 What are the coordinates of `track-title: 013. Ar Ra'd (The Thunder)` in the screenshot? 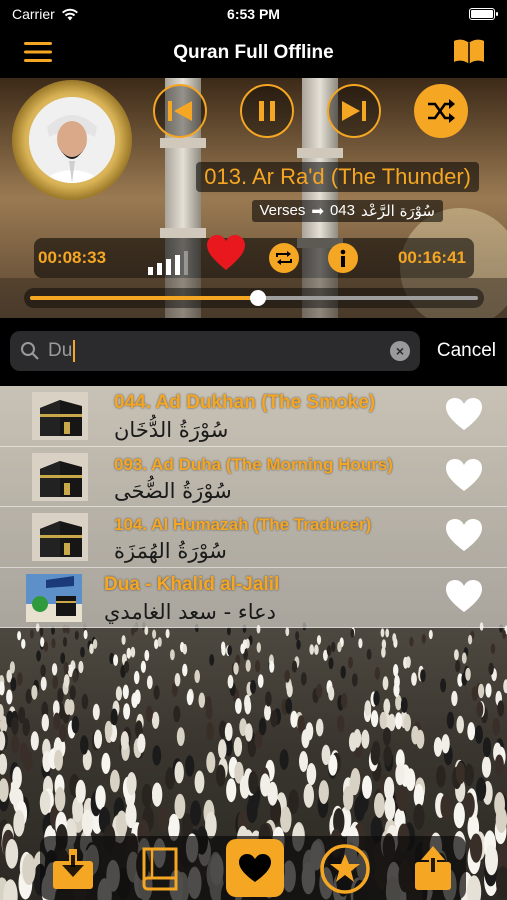 It's located at (337, 177).